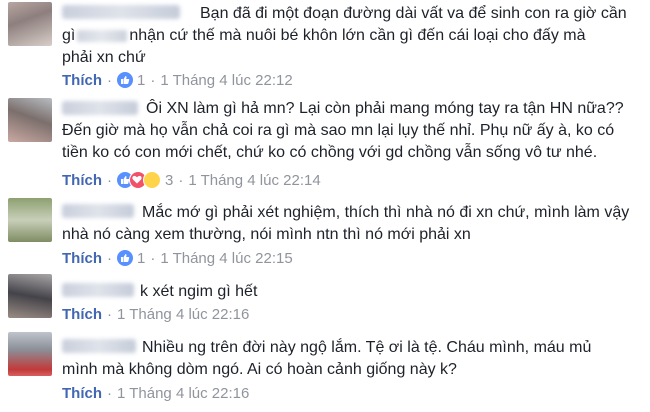 The width and height of the screenshot is (650, 412). I want to click on comment-timestamp: 1 Tháng 4 lúc 22:14, so click(254, 180).